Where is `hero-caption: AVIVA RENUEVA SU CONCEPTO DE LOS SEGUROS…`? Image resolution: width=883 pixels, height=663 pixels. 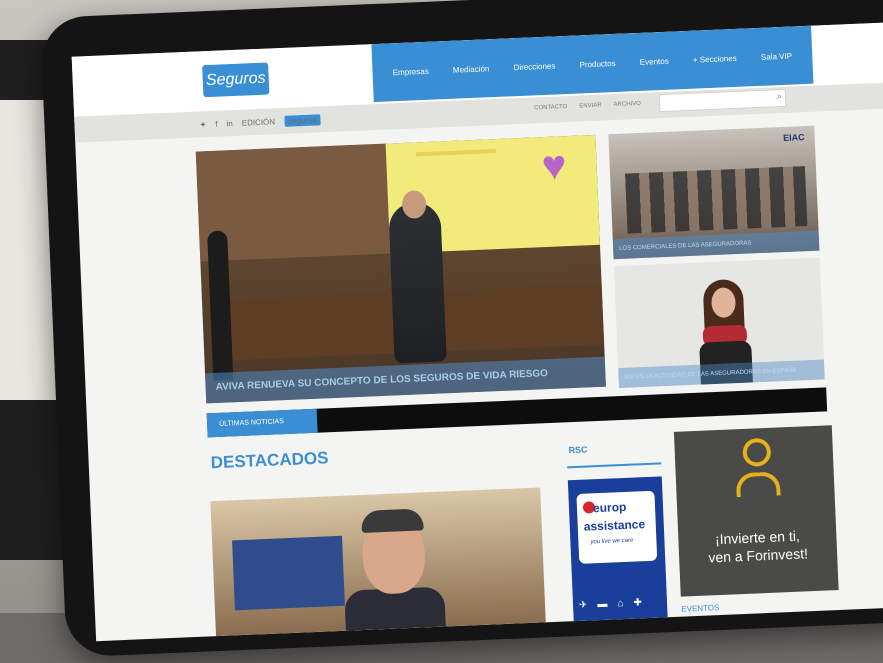
hero-caption: AVIVA RENUEVA SU CONCEPTO DE LOS SEGUROS… is located at coordinates (405, 380).